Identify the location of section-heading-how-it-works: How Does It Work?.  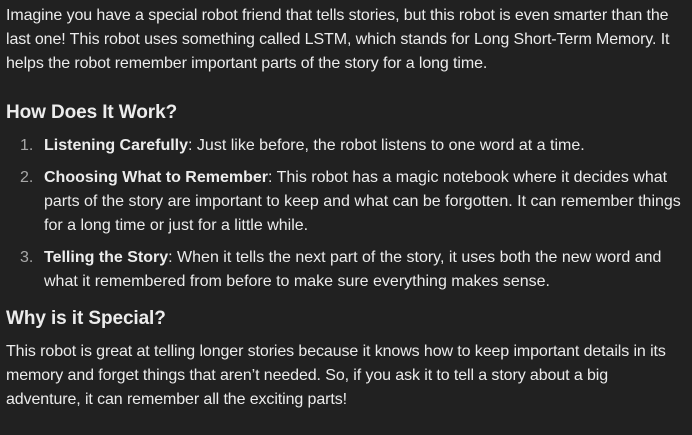
(92, 112).